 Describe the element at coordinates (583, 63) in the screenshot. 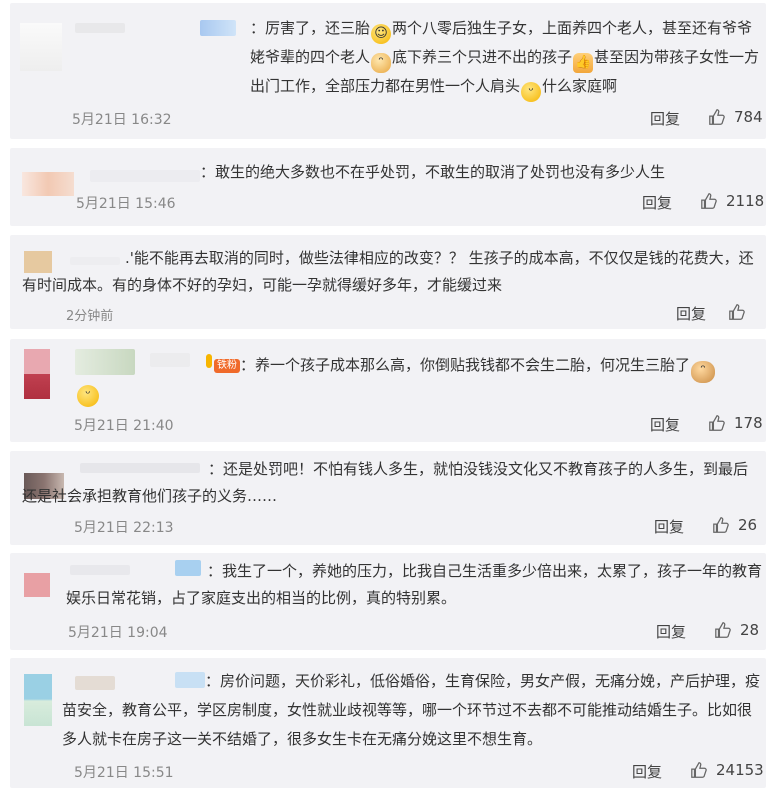

I see `thumbs-up-emoji-icon: 👍` at that location.